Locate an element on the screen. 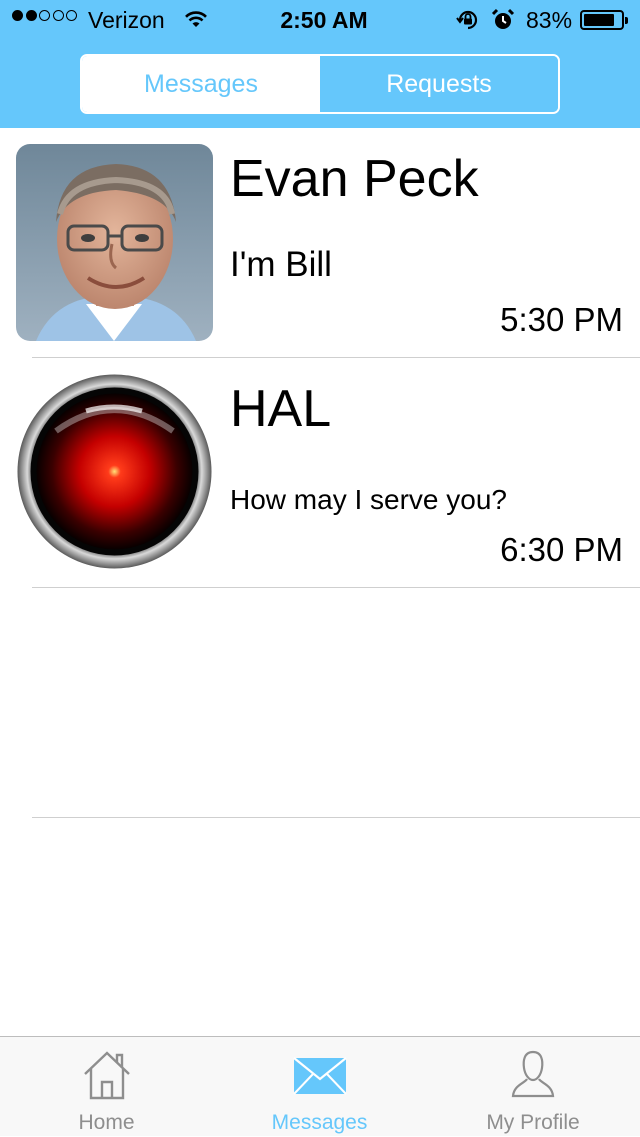  battery-icon is located at coordinates (604, 20).